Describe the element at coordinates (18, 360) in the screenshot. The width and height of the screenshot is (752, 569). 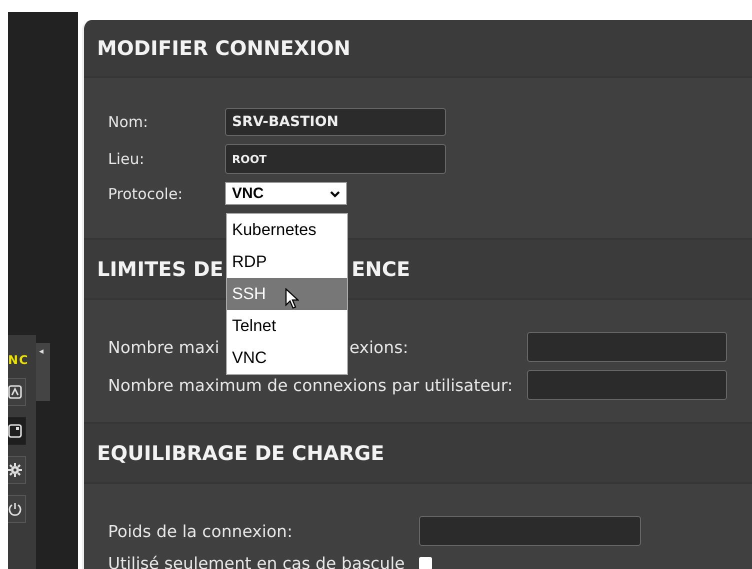
I see `logo-text: NC` at that location.